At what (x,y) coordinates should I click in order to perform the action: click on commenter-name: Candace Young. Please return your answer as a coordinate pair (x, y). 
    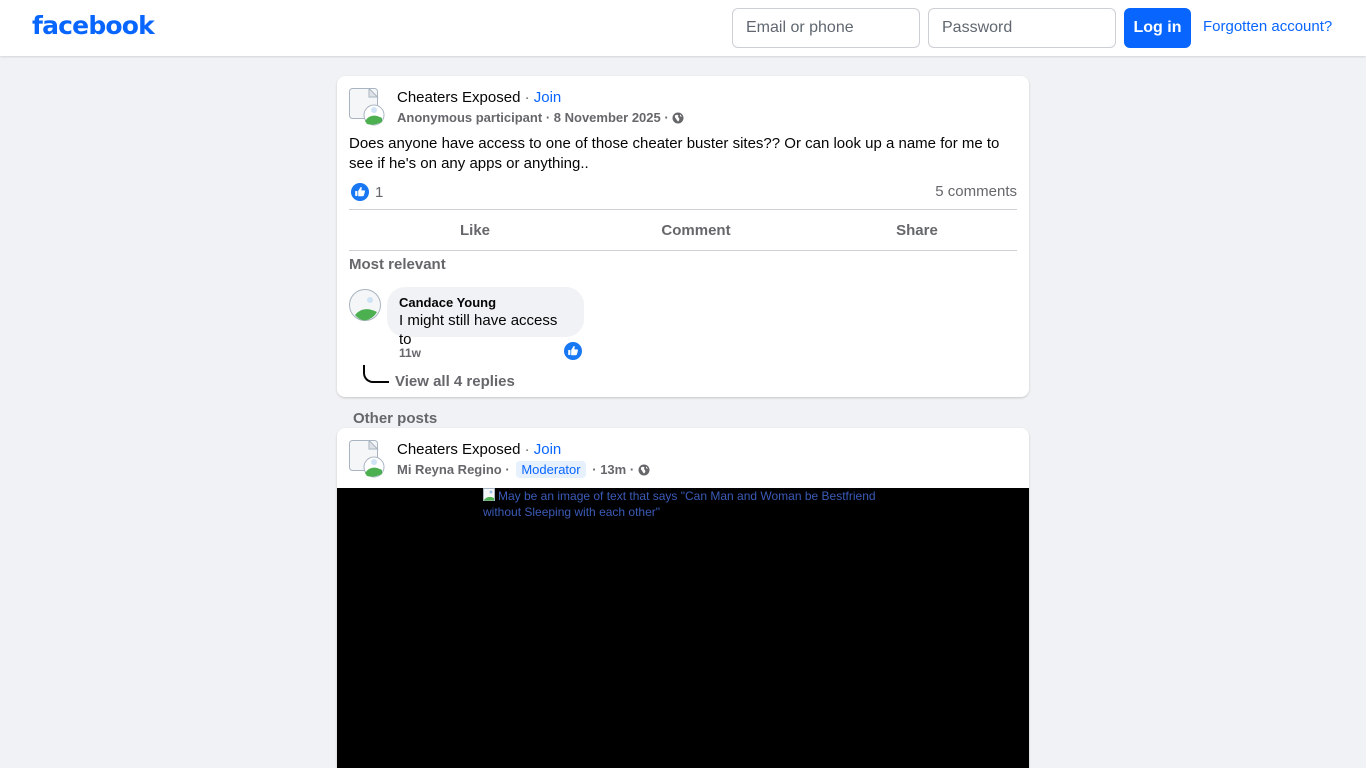
    Looking at the image, I should click on (485, 303).